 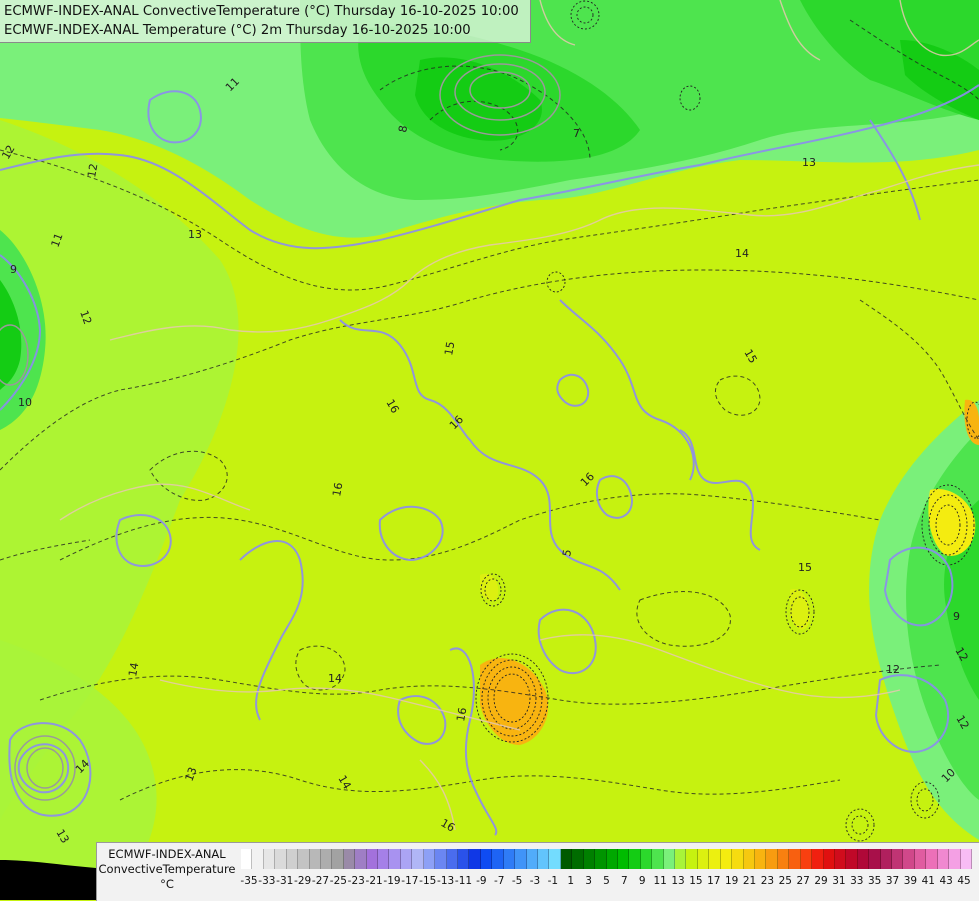 I want to click on legend-tick: 19, so click(x=731, y=881).